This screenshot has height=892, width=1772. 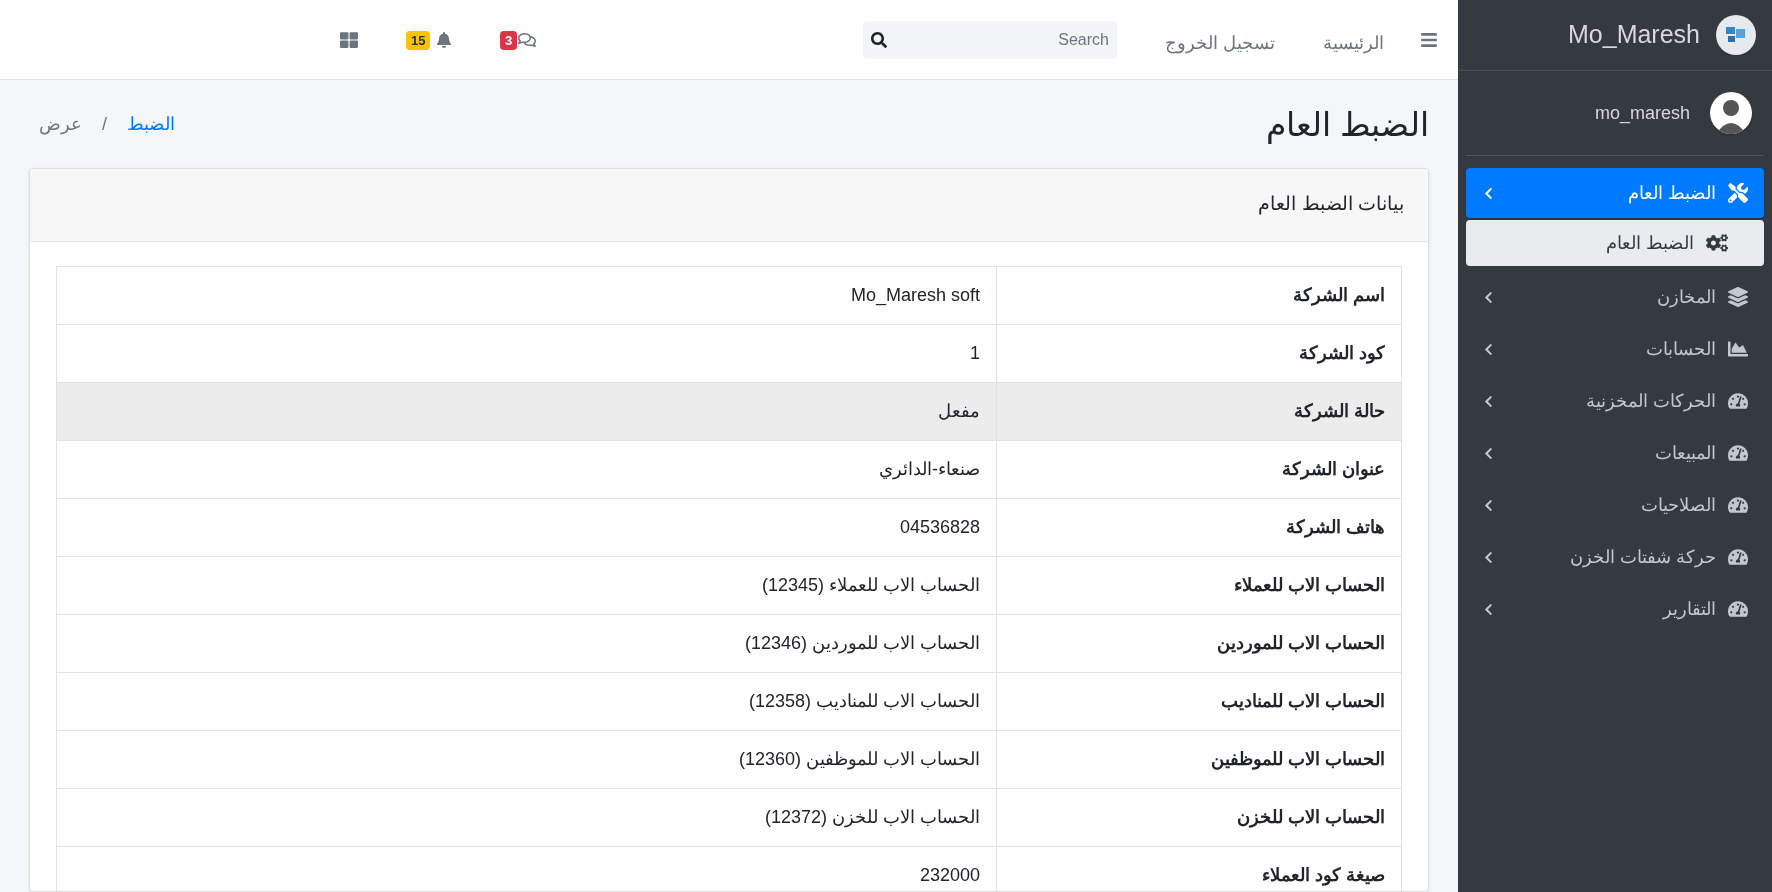 I want to click on messages-button: 3, so click(x=520, y=39).